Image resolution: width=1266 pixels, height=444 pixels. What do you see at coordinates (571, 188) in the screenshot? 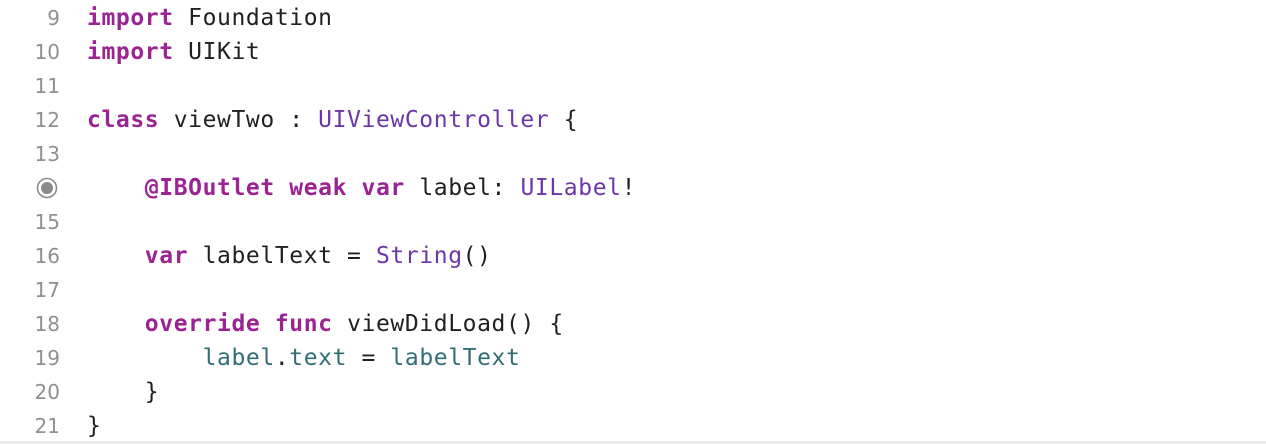
I see `code-token: UILabel` at bounding box center [571, 188].